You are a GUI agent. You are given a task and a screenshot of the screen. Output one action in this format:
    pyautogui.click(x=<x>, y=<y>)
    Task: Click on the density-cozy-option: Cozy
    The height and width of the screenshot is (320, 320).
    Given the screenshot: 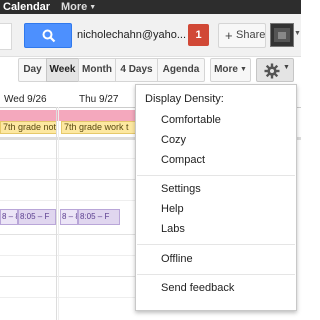 What is the action you would take?
    pyautogui.click(x=173, y=140)
    